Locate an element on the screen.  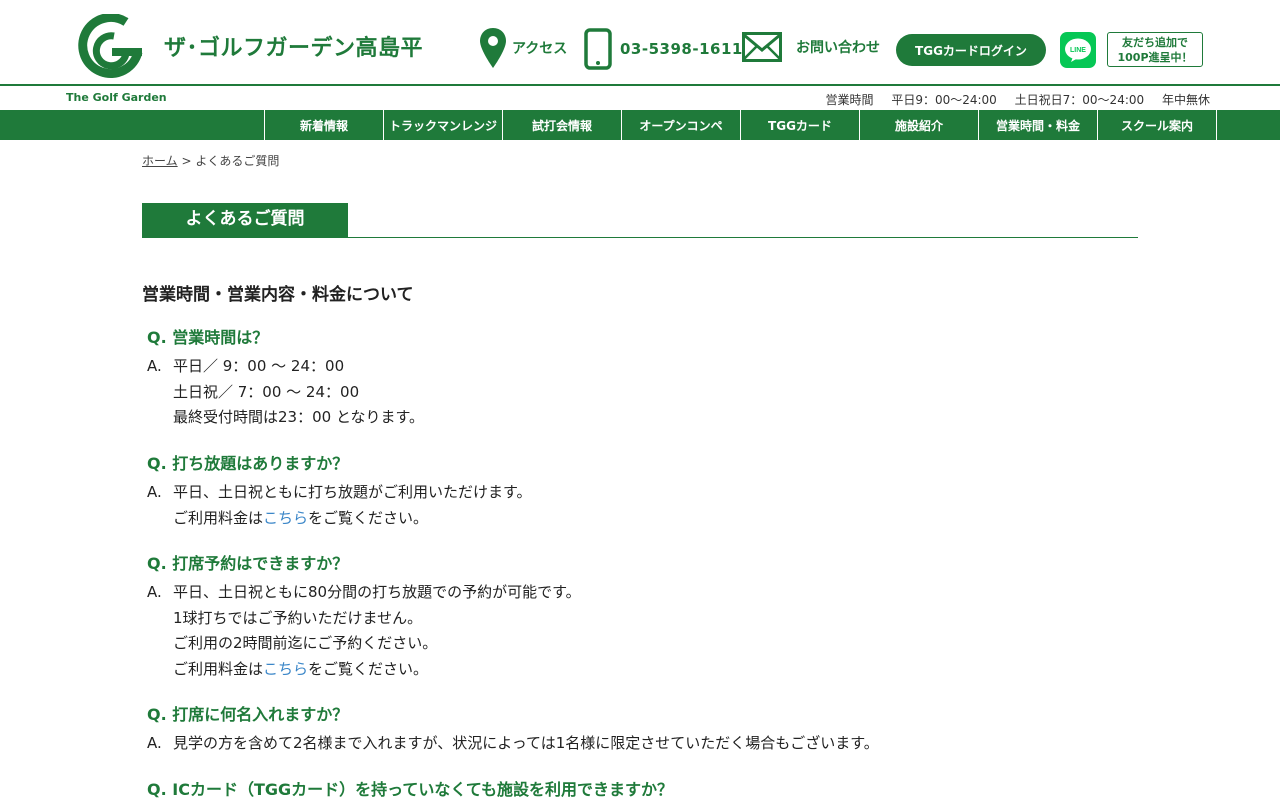
tgg-card-login-button: TGGカードログイン is located at coordinates (971, 50).